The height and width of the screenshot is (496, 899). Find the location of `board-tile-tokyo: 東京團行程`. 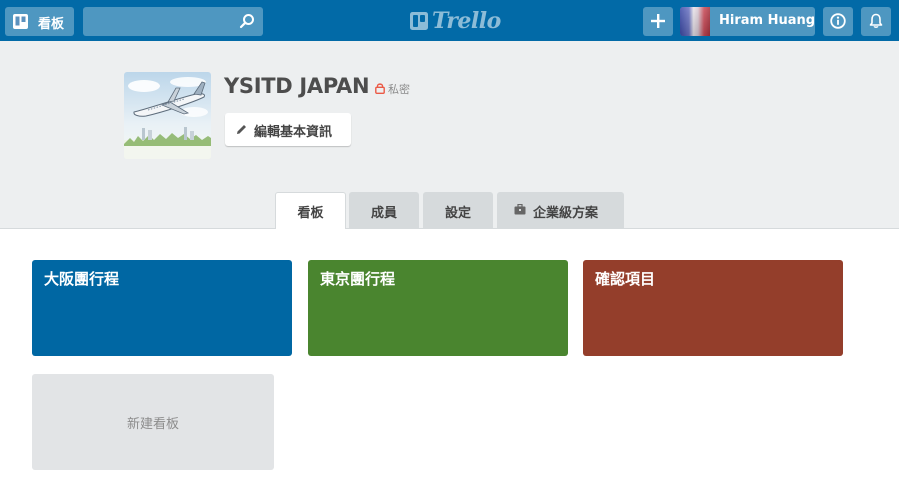

board-tile-tokyo: 東京團行程 is located at coordinates (438, 308).